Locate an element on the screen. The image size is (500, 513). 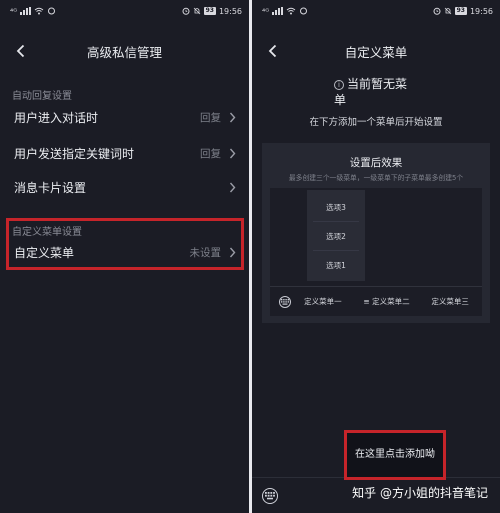
preview-subtitle: 最多创建三个一级菜单，一级菜单下的子菜单最多创建5个 is located at coordinates (376, 178).